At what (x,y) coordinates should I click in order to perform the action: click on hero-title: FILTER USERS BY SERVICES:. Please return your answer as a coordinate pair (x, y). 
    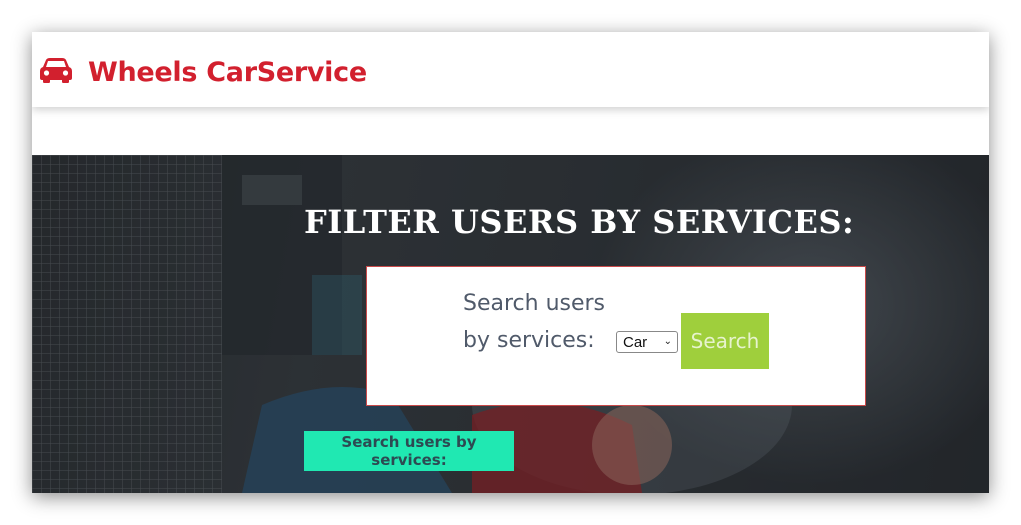
    Looking at the image, I should click on (579, 222).